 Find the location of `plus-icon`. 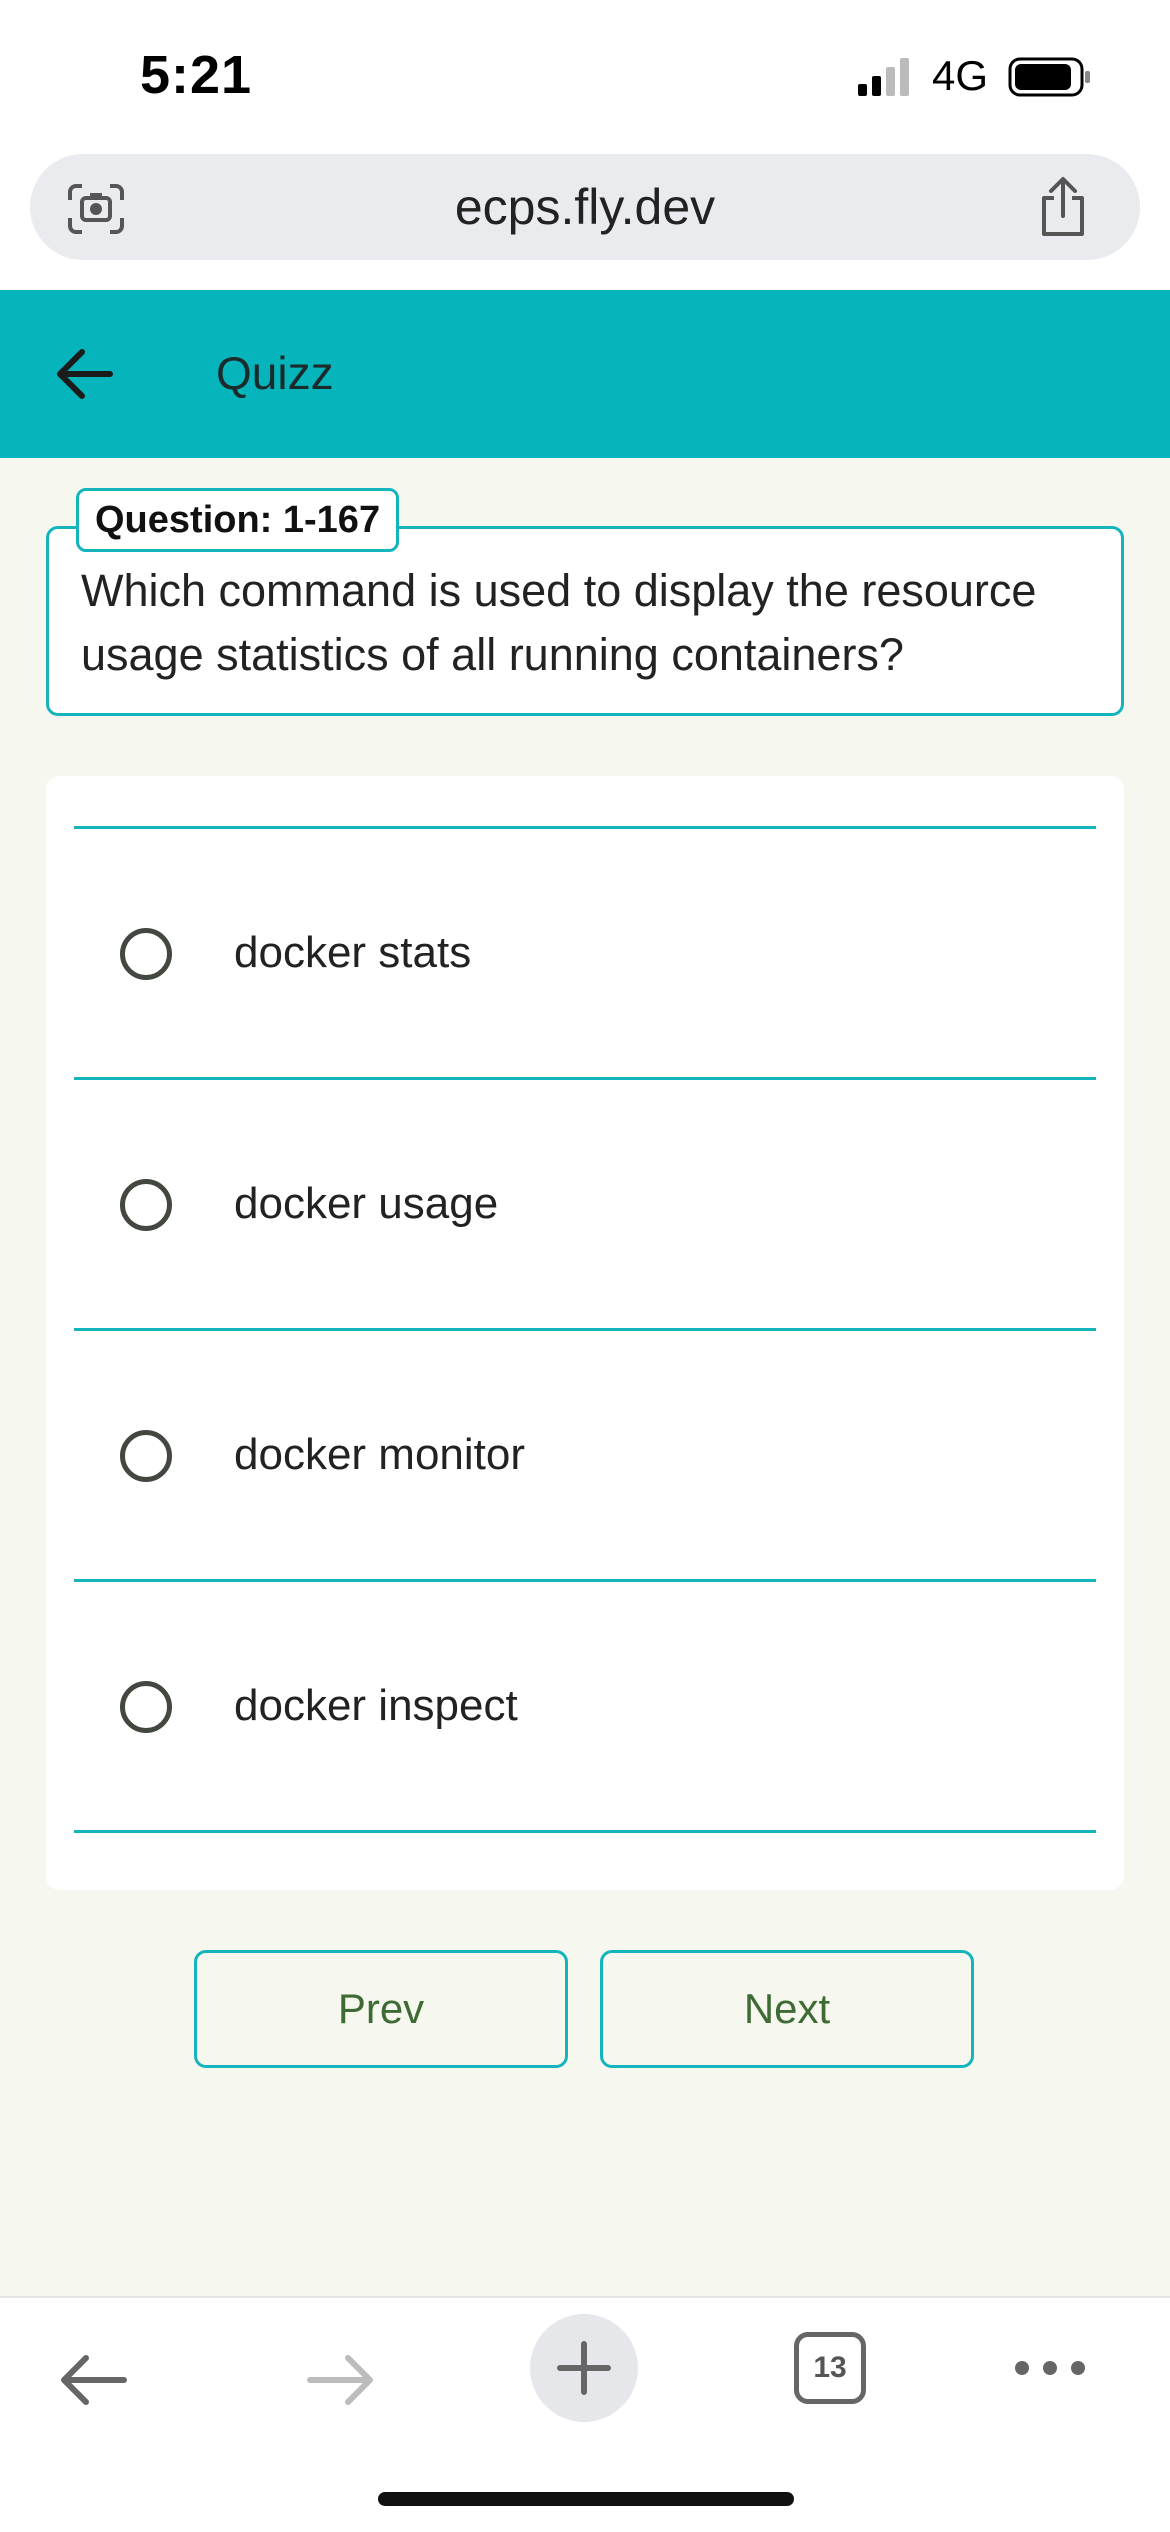

plus-icon is located at coordinates (584, 2368).